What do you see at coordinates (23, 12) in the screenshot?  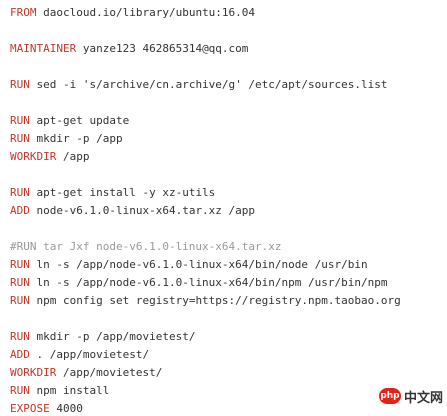 I see `dockerfile-keyword: FROM` at bounding box center [23, 12].